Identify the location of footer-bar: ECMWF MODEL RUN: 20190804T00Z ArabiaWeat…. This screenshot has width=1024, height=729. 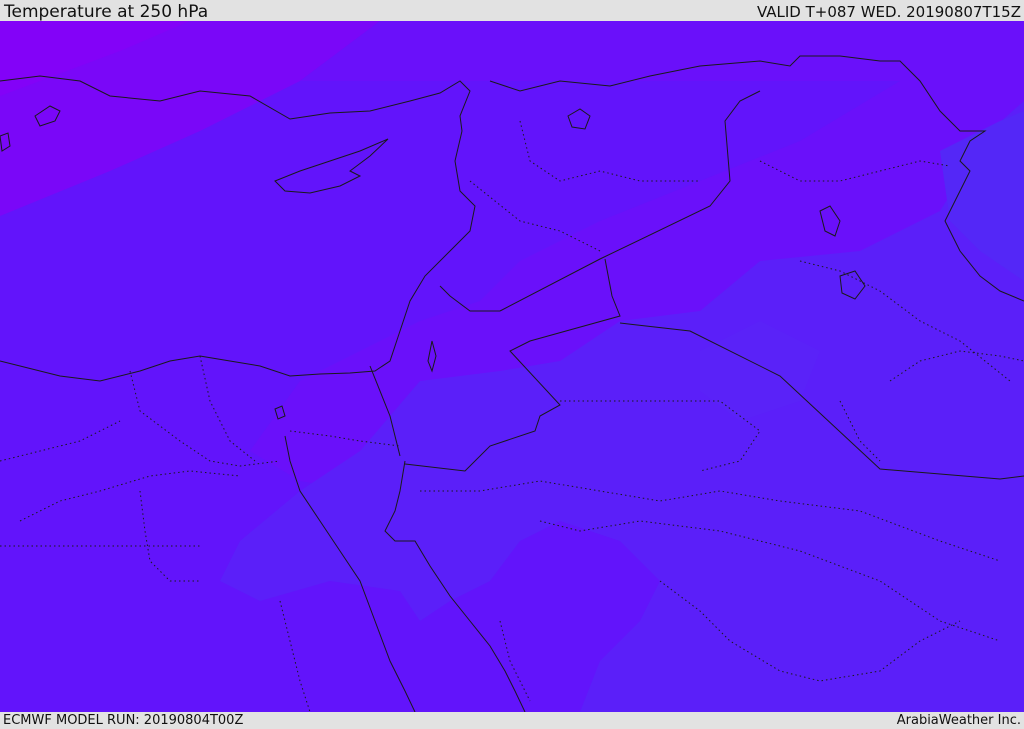
(512, 720).